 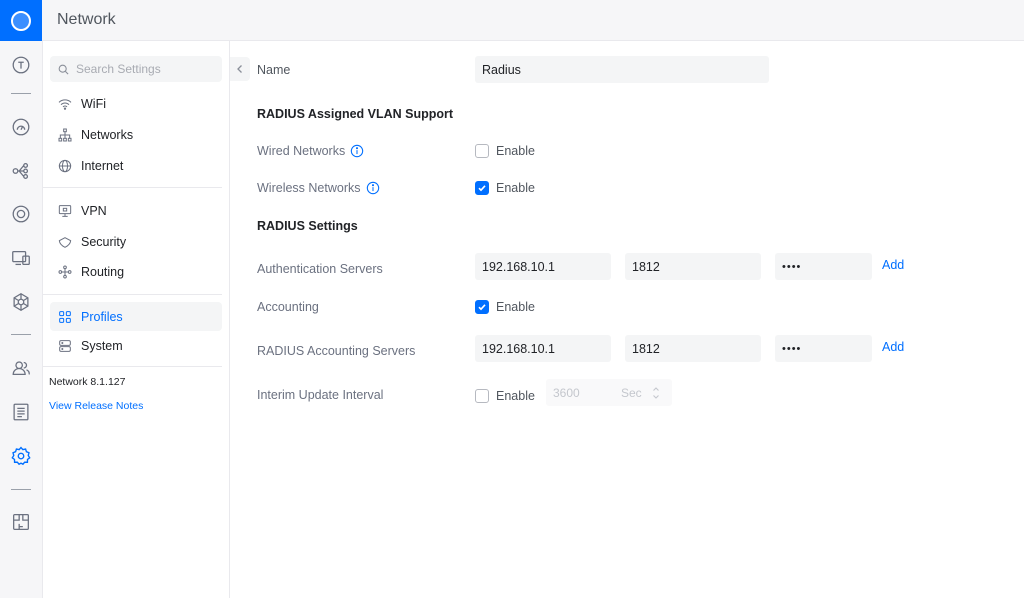 I want to click on accounting-checkbox: Enable, so click(x=505, y=307).